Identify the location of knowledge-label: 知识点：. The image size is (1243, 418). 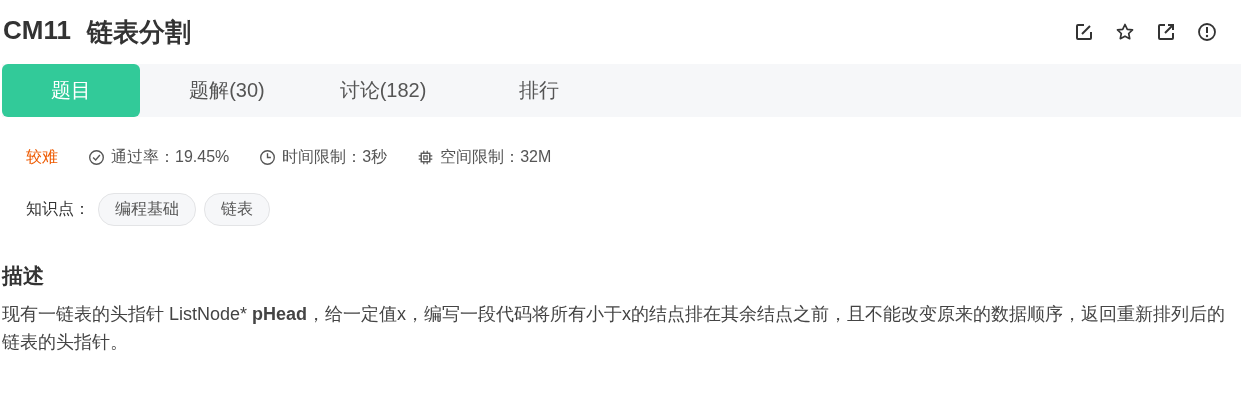
(58, 209).